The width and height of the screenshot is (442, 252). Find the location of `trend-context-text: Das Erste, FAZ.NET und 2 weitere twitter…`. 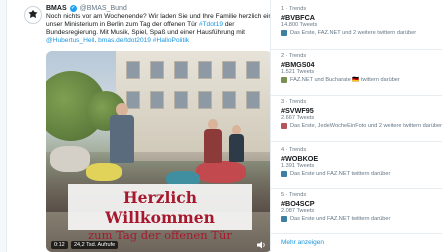

trend-context-text: Das Erste, FAZ.NET und 2 weitere twitter… is located at coordinates (353, 33).